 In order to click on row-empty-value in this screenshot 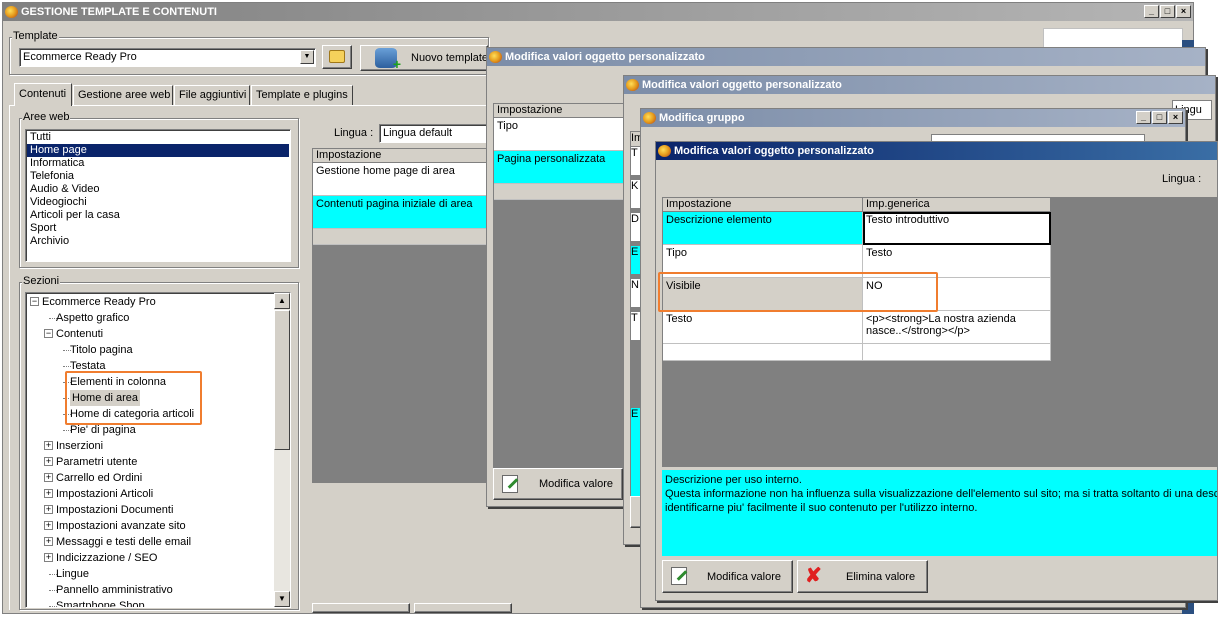, I will do `click(957, 352)`.